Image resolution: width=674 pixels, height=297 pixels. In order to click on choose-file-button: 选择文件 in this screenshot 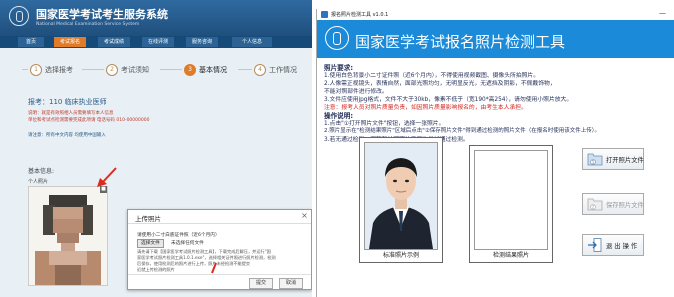, I will do `click(150, 243)`.